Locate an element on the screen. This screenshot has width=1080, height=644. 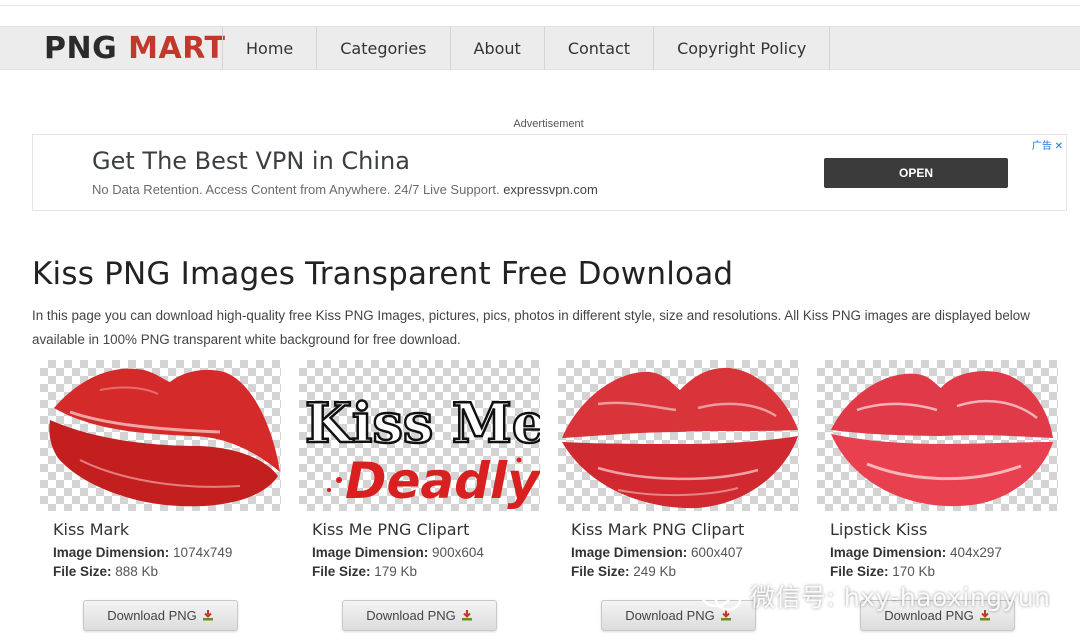
card-title: Kiss Me PNG Clipart is located at coordinates (426, 529).